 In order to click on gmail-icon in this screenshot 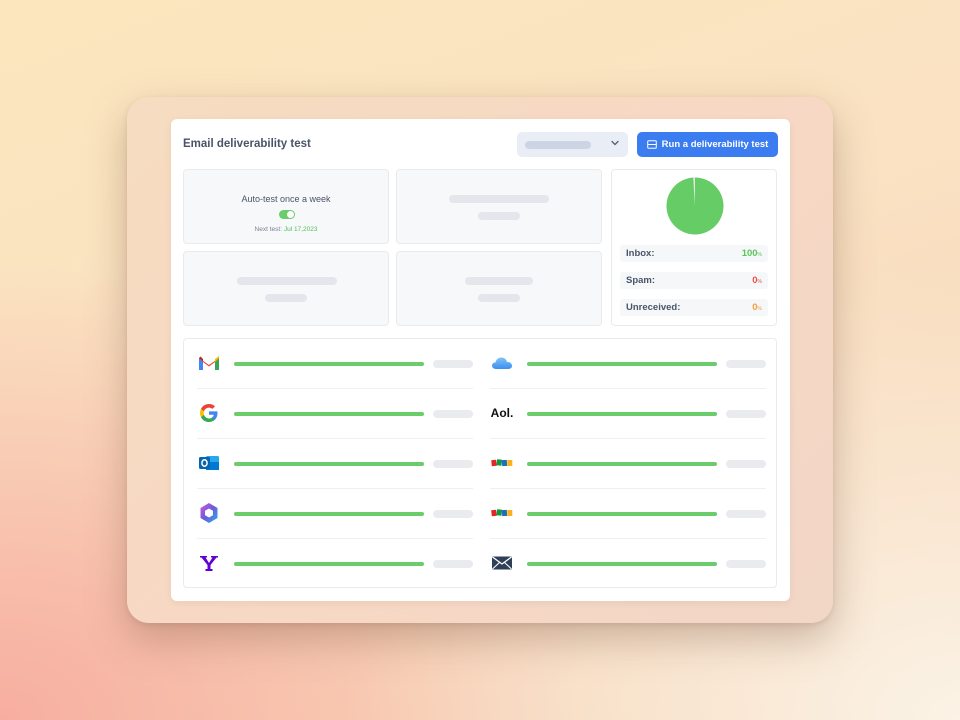, I will do `click(209, 363)`.